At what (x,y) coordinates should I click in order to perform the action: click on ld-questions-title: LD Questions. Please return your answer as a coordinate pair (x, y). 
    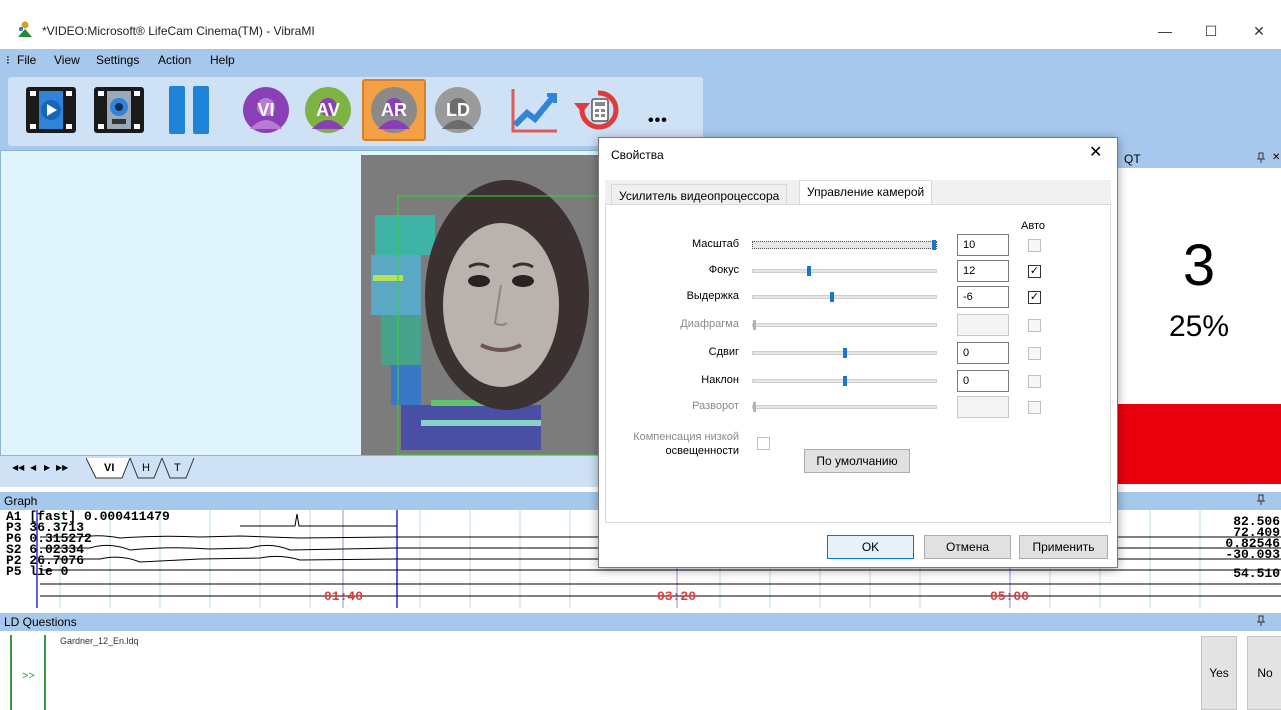
    Looking at the image, I should click on (40, 622).